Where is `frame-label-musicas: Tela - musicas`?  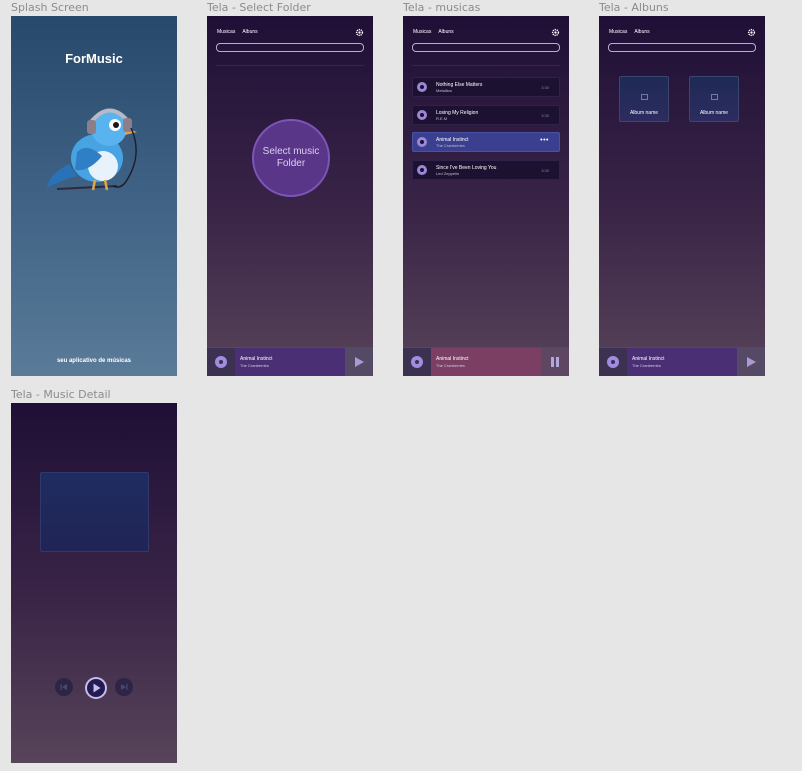
frame-label-musicas: Tela - musicas is located at coordinates (442, 7).